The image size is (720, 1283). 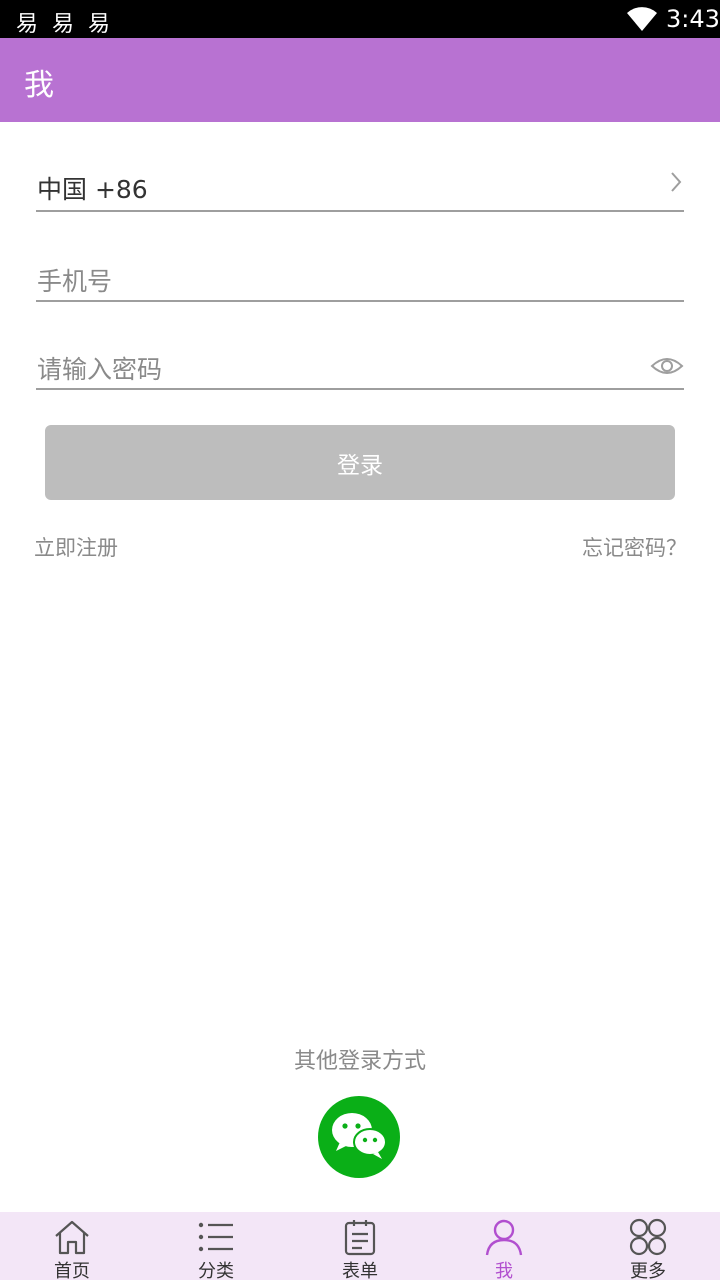 I want to click on tab-more: 更多, so click(x=648, y=1247).